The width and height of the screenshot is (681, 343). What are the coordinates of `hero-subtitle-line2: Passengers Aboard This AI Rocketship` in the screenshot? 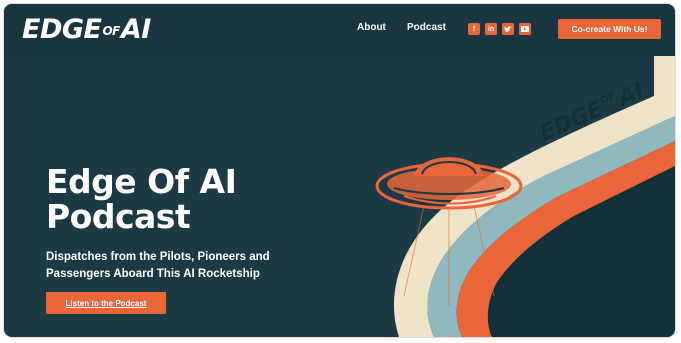 It's located at (153, 274).